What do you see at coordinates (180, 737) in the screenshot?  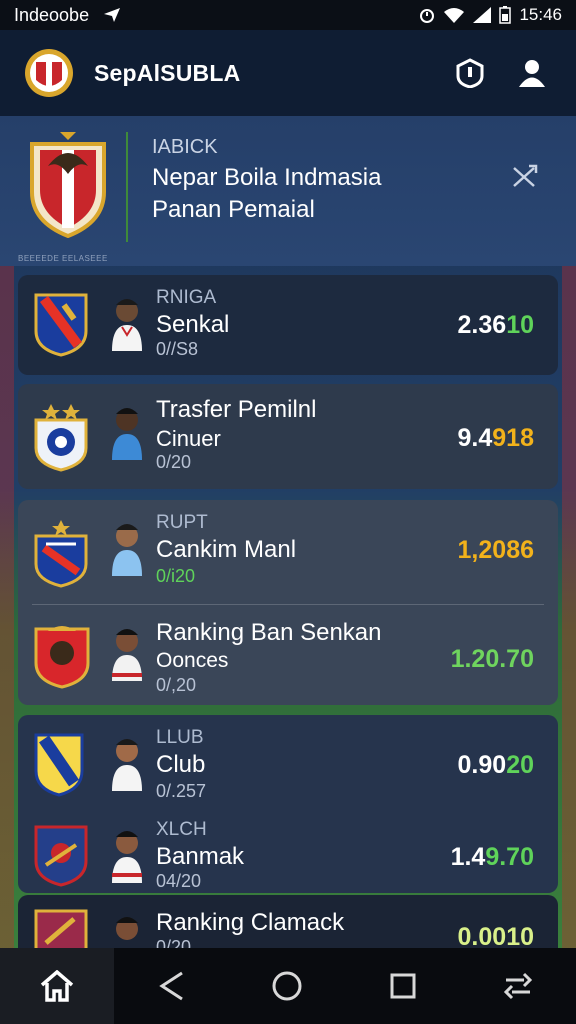 I see `row-kicker: LLUB` at bounding box center [180, 737].